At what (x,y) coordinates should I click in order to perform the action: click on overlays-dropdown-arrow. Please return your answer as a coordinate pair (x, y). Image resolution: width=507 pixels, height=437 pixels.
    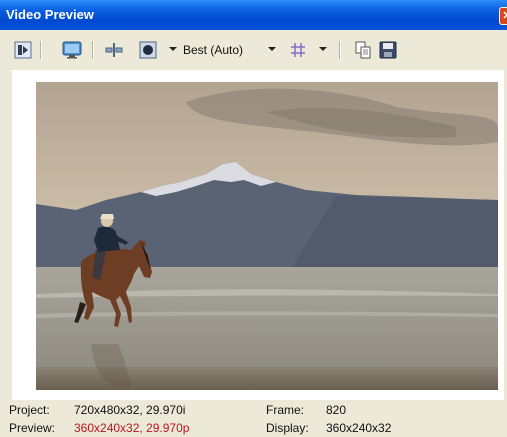
    Looking at the image, I should click on (173, 49).